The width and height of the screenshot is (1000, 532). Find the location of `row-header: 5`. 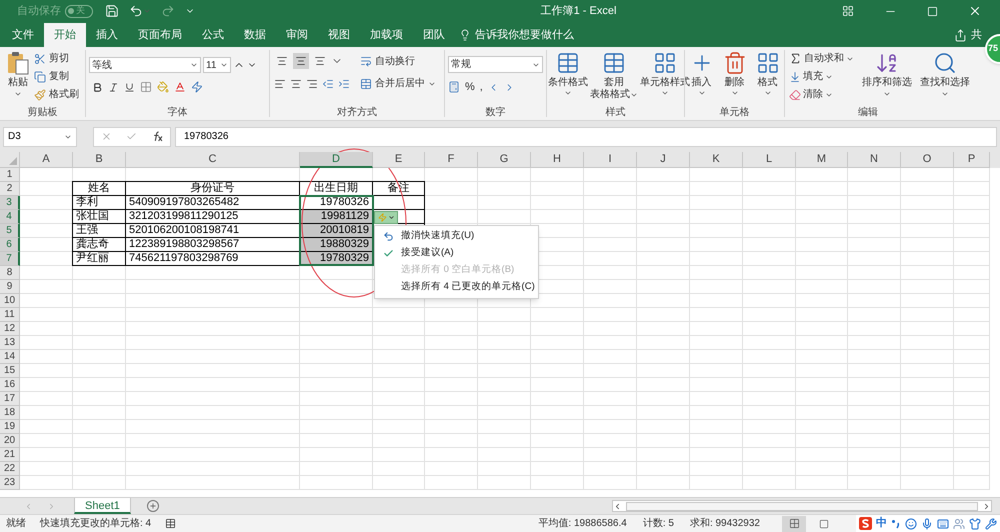

row-header: 5 is located at coordinates (10, 231).